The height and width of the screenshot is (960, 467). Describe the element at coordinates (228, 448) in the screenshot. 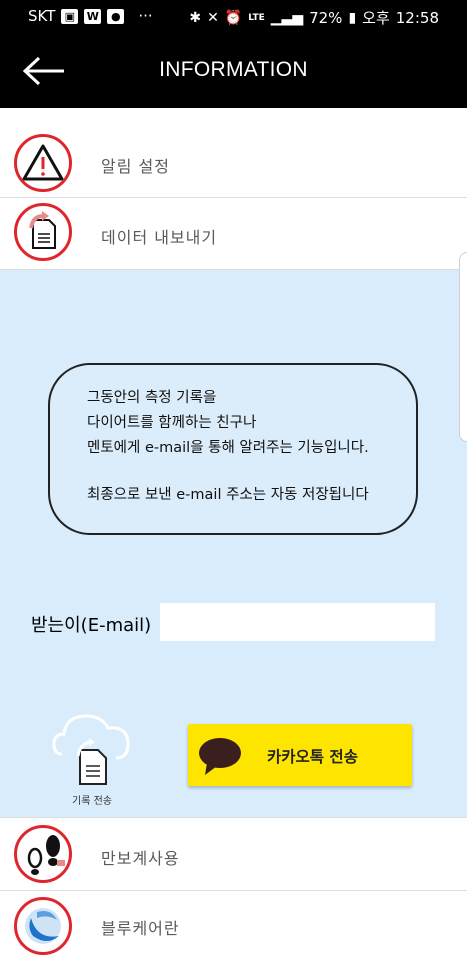

I see `info-line: 멘토에게 e-mail을 통해 알려주는 기능입니다.` at that location.